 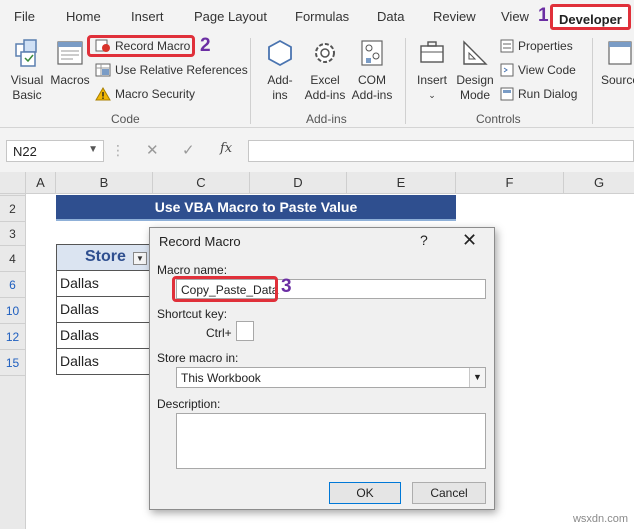 I want to click on controls-group-label: Controls, so click(x=498, y=119).